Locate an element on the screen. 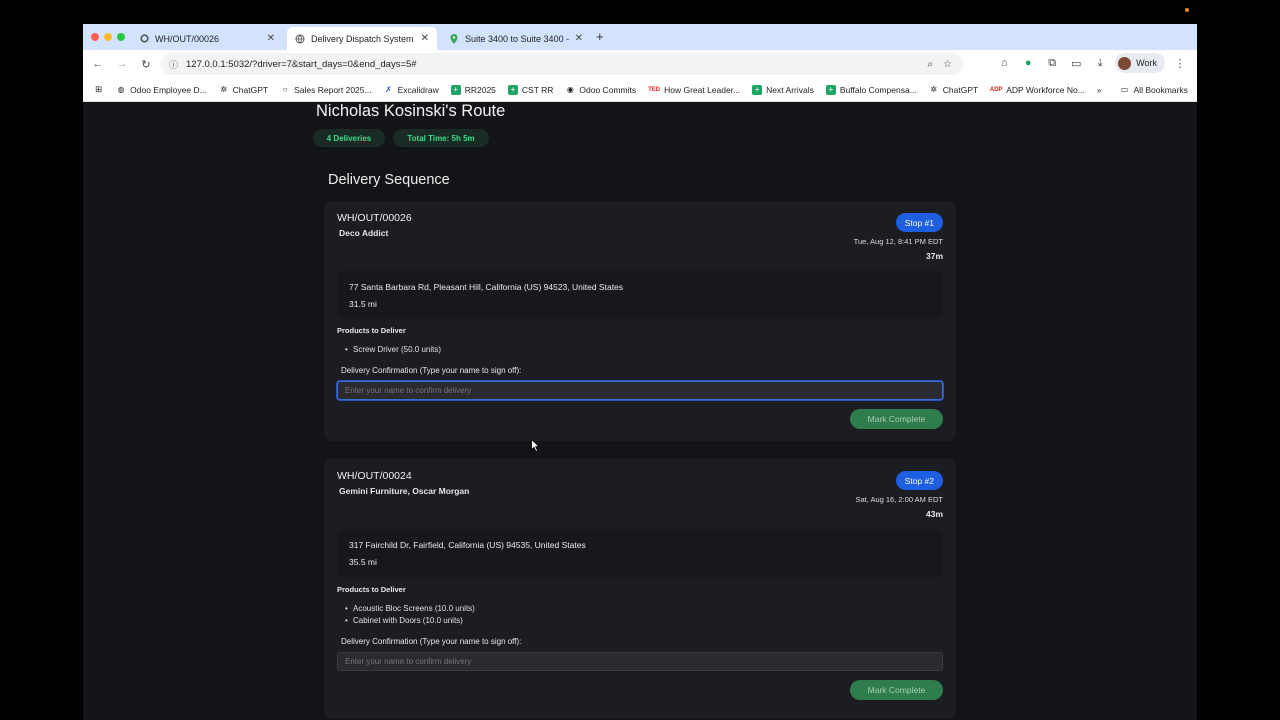 This screenshot has height=720, width=1280. bookmark-item: + Next Arrivals is located at coordinates (783, 89).